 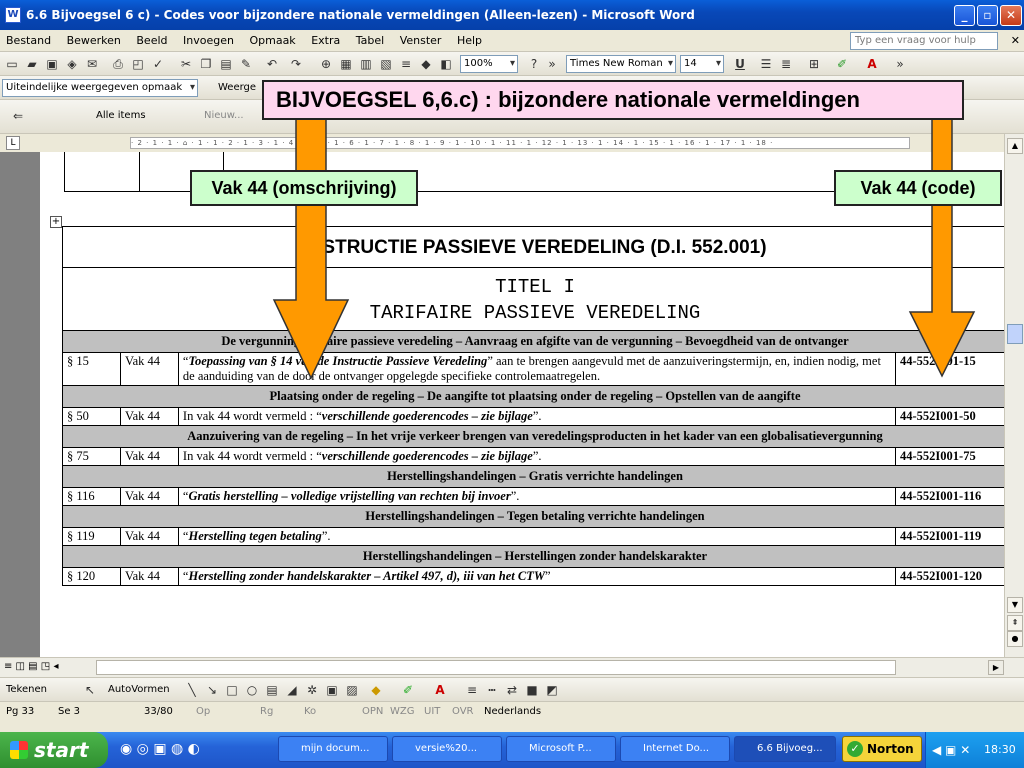 I want to click on vertical-scrollbar: ▲ ▼ ⇞ ●, so click(x=1014, y=395).